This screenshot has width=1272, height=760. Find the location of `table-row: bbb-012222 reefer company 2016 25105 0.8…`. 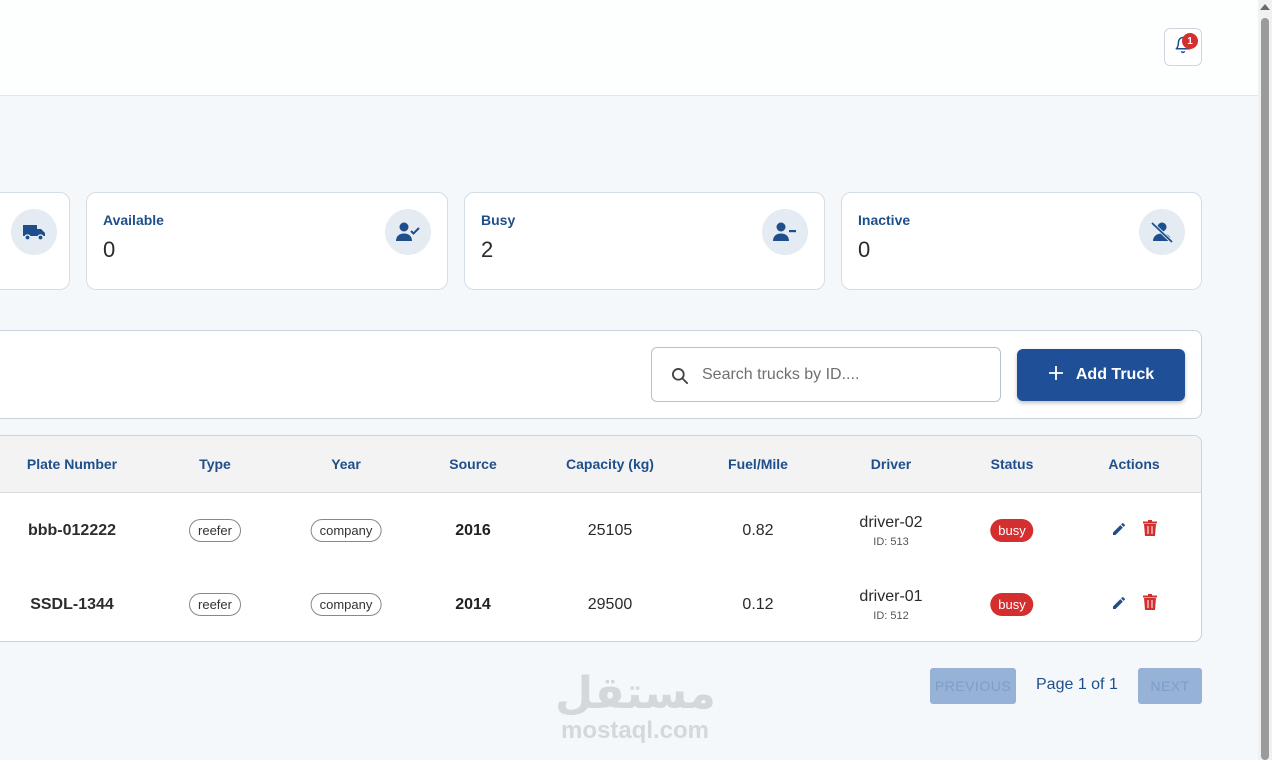

table-row: bbb-012222 reefer company 2016 25105 0.8… is located at coordinates (600, 531).